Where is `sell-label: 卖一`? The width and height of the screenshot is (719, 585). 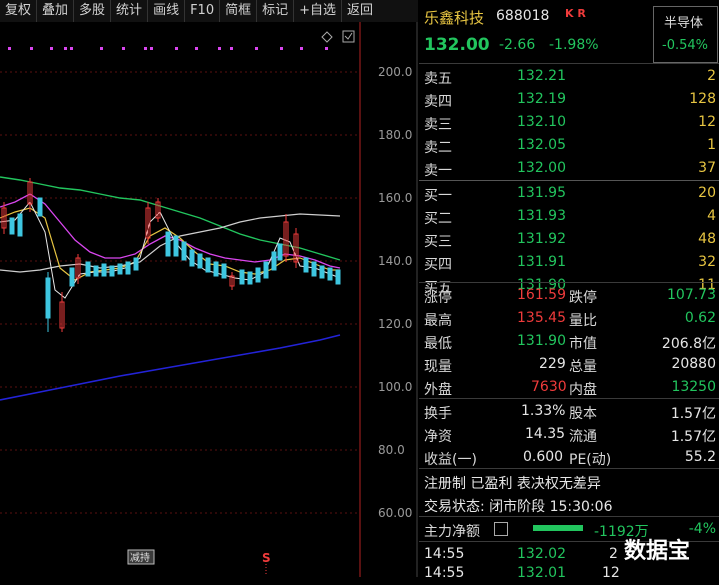
sell-label: 卖一 is located at coordinates (438, 171).